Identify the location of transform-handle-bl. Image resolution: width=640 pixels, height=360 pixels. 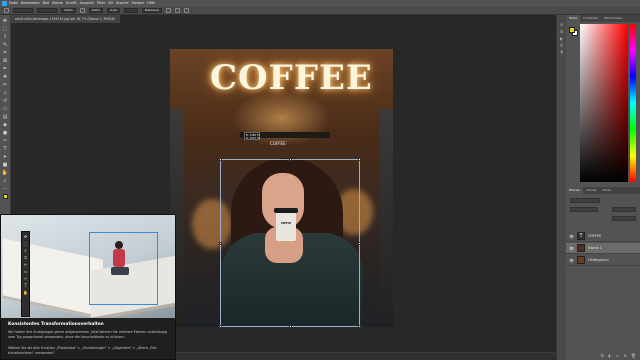
(220, 326).